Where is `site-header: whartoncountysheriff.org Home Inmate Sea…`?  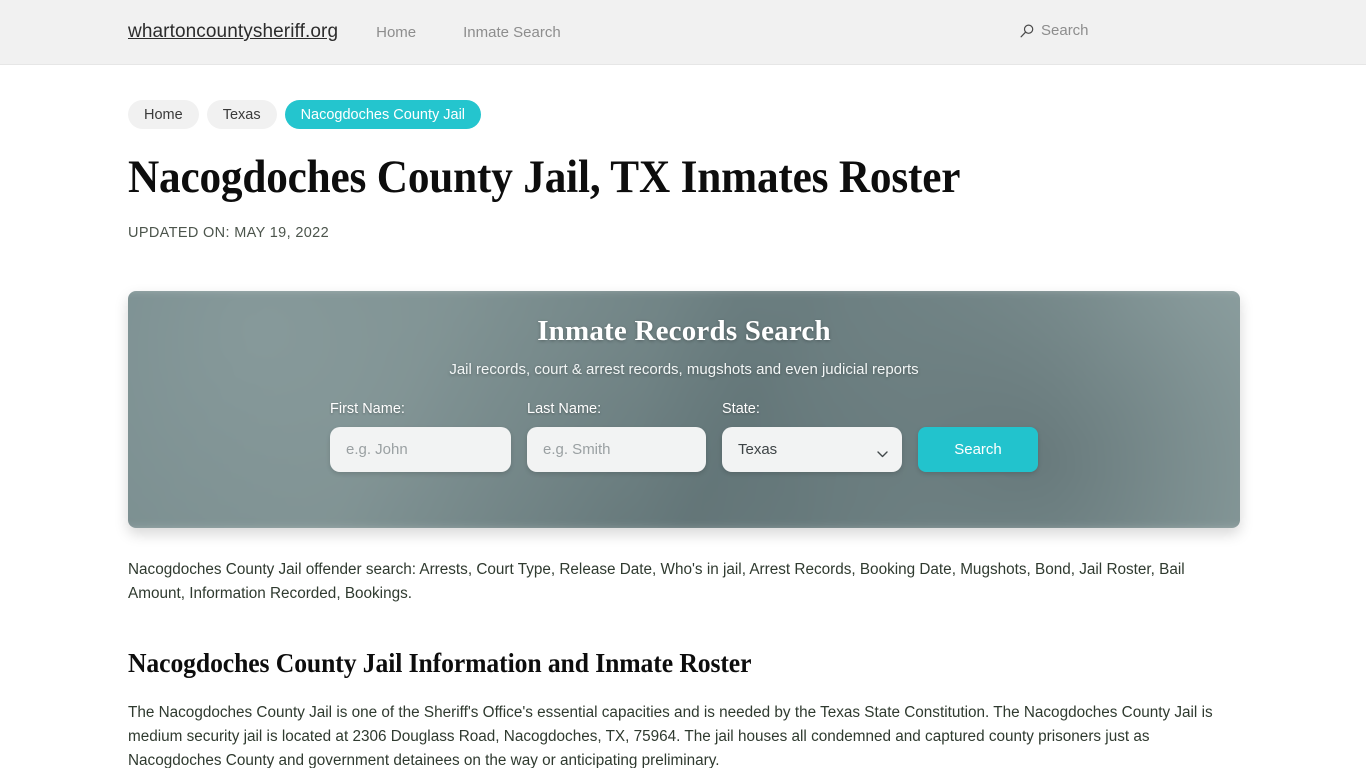 site-header: whartoncountysheriff.org Home Inmate Sea… is located at coordinates (683, 32).